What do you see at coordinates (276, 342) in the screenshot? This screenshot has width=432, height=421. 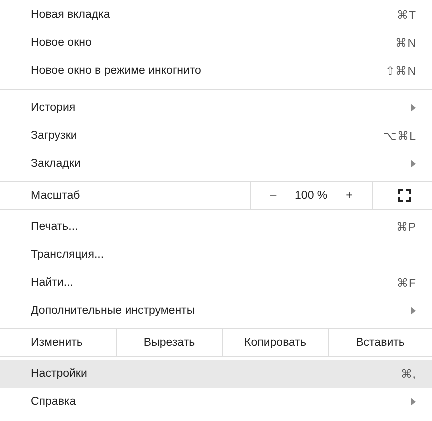 I see `edit-button: Копировать` at bounding box center [276, 342].